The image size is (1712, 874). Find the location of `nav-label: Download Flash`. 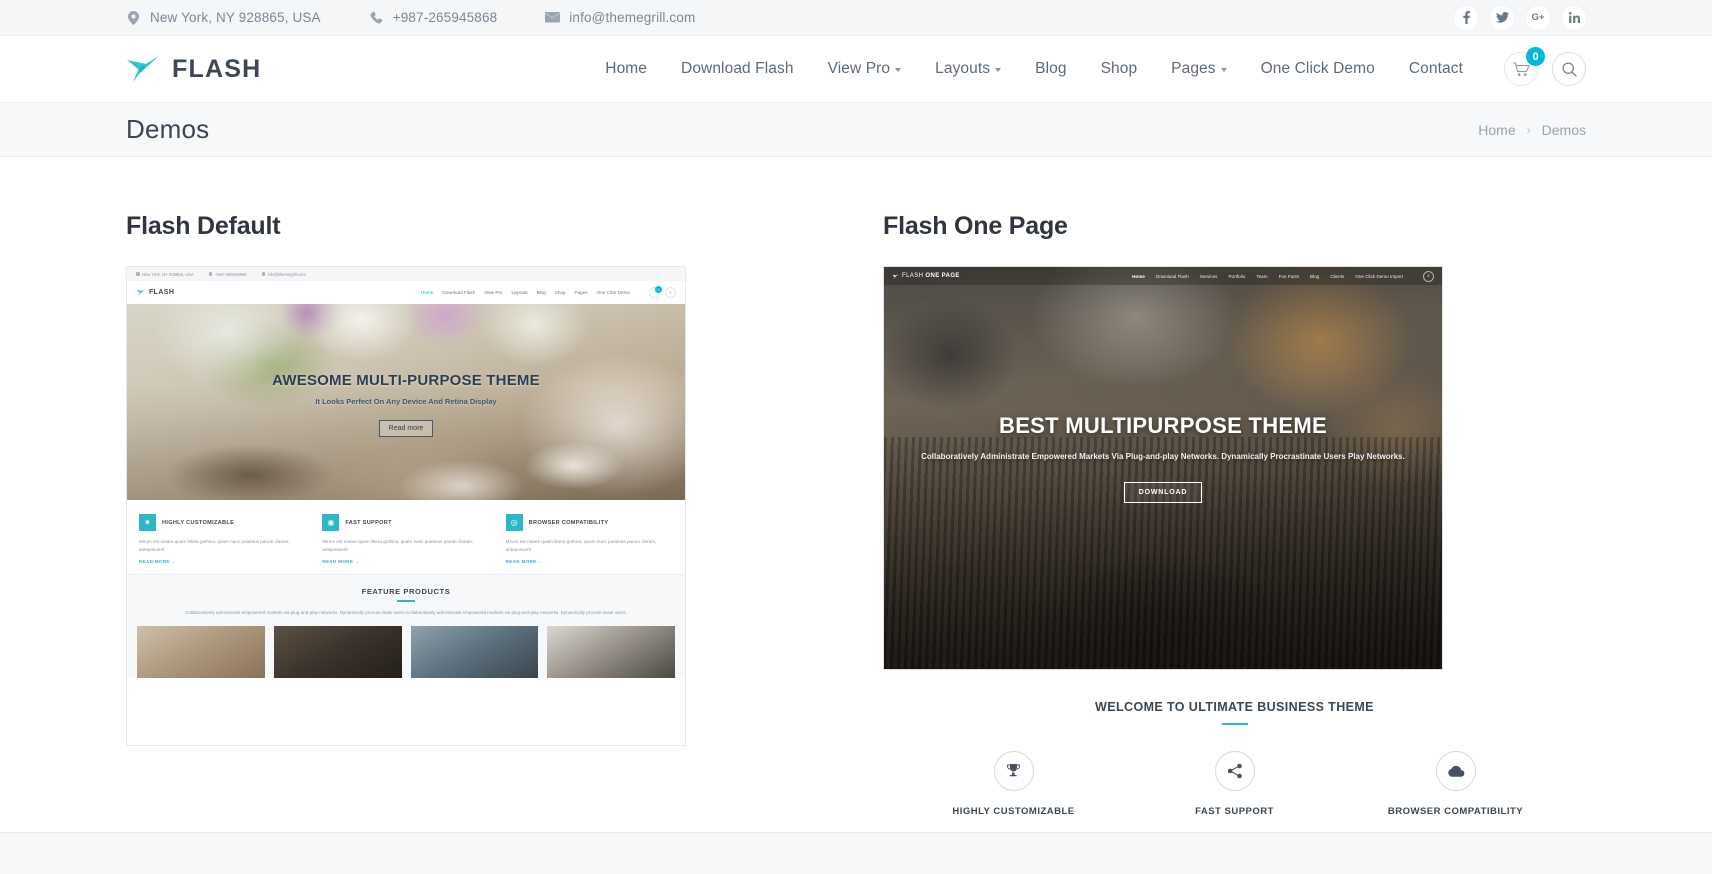

nav-label: Download Flash is located at coordinates (737, 68).